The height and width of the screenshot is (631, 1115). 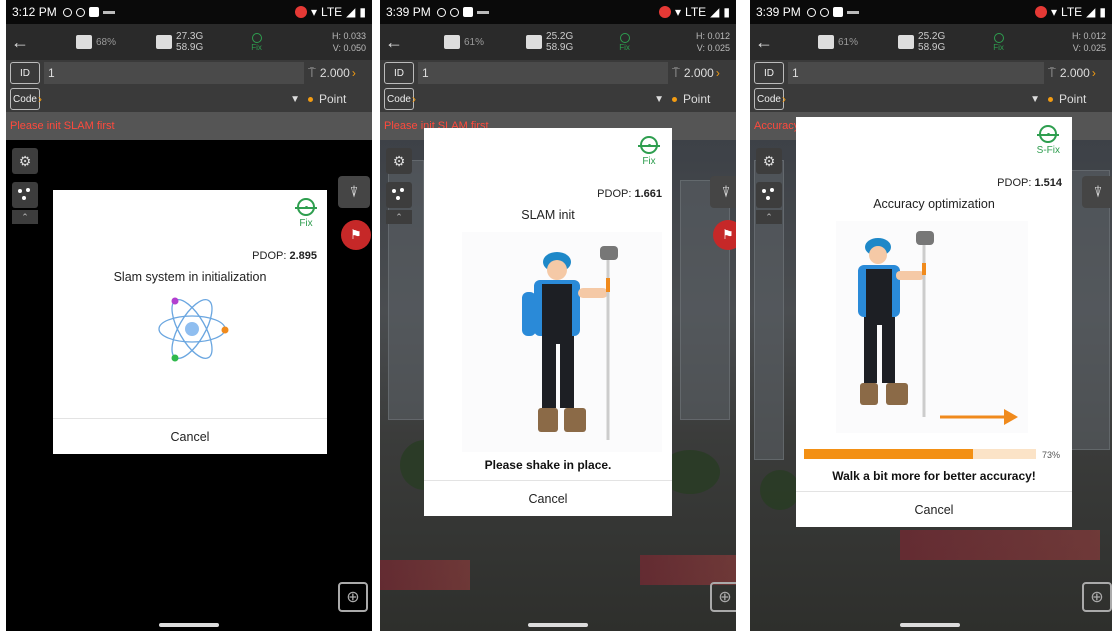 I want to click on dialog-hint: Walk a bit more for better accuracy!, so click(x=934, y=476).